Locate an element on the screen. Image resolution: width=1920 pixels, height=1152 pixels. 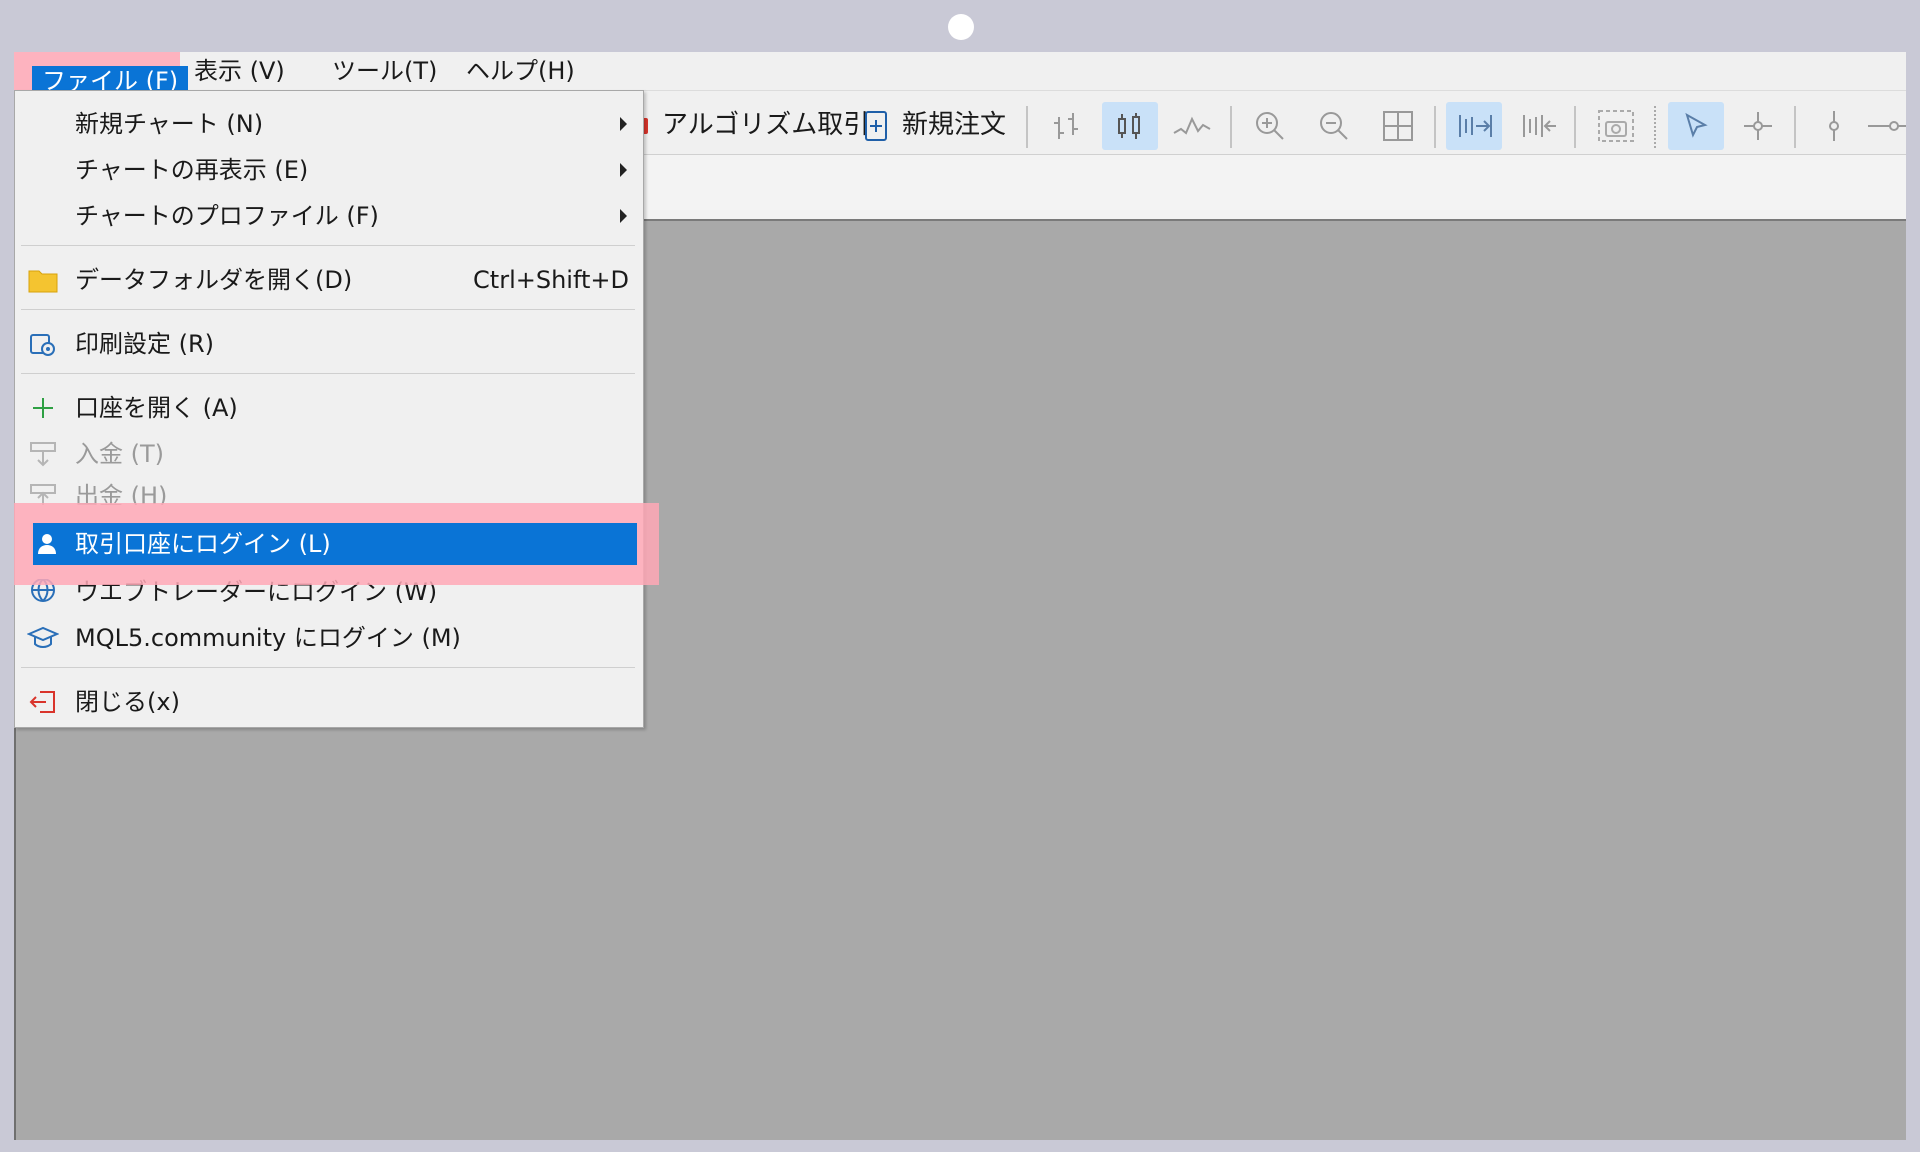
horizontal-line-icon is located at coordinates (1886, 126).